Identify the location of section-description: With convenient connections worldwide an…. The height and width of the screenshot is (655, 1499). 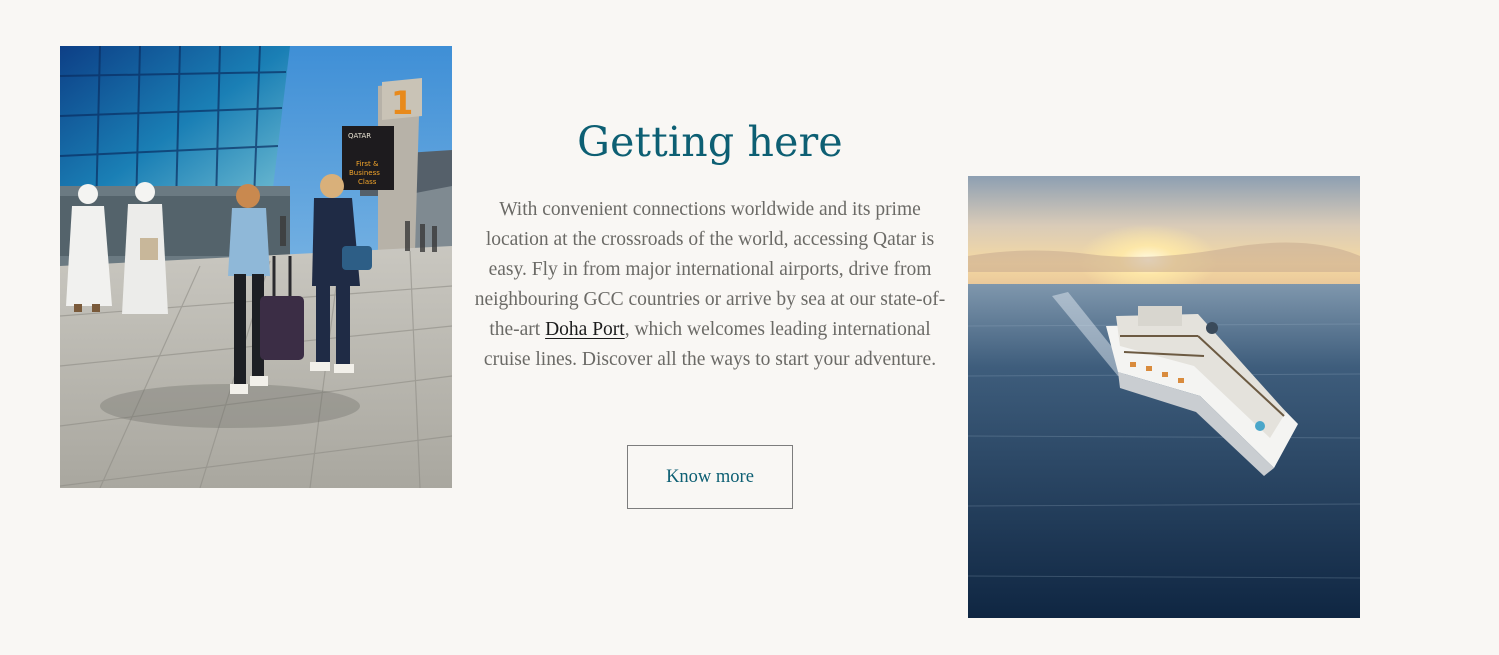
(710, 285).